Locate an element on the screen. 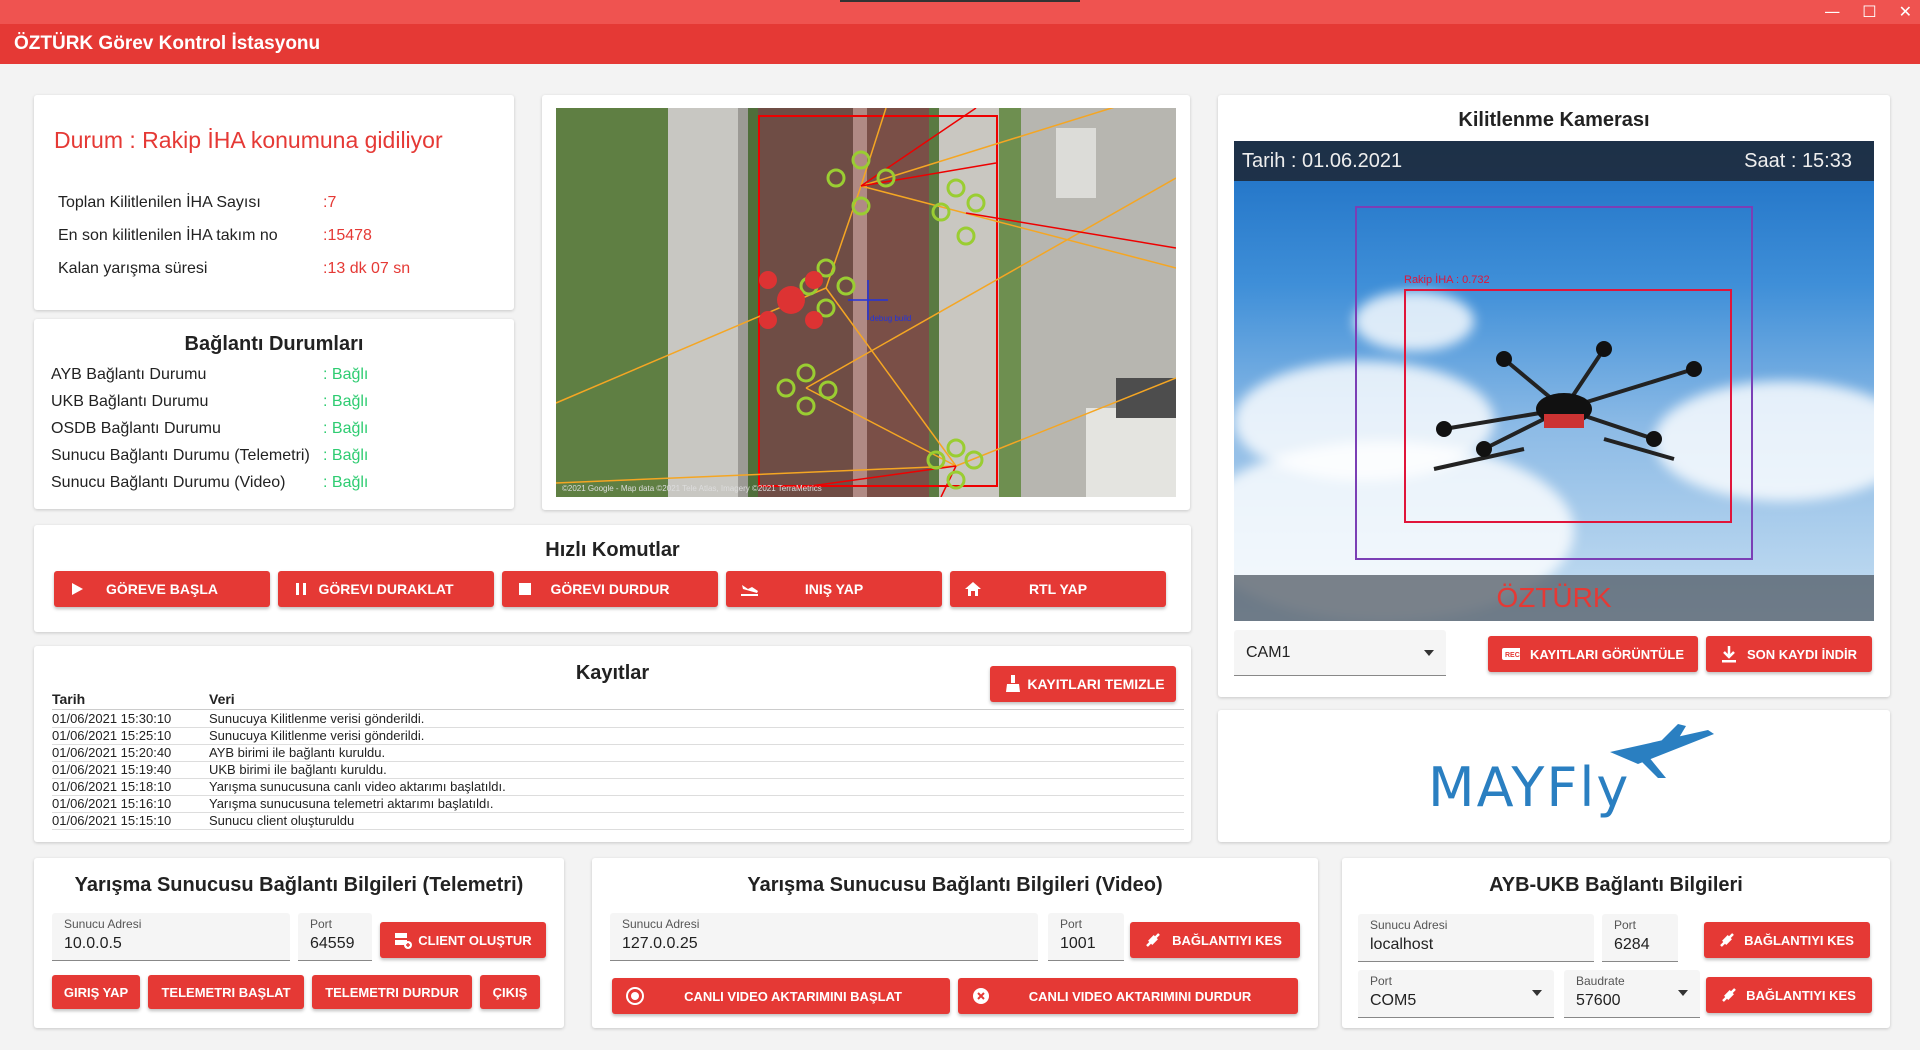 The image size is (1920, 1050). ayb-port-field: Port 6284 is located at coordinates (1640, 938).